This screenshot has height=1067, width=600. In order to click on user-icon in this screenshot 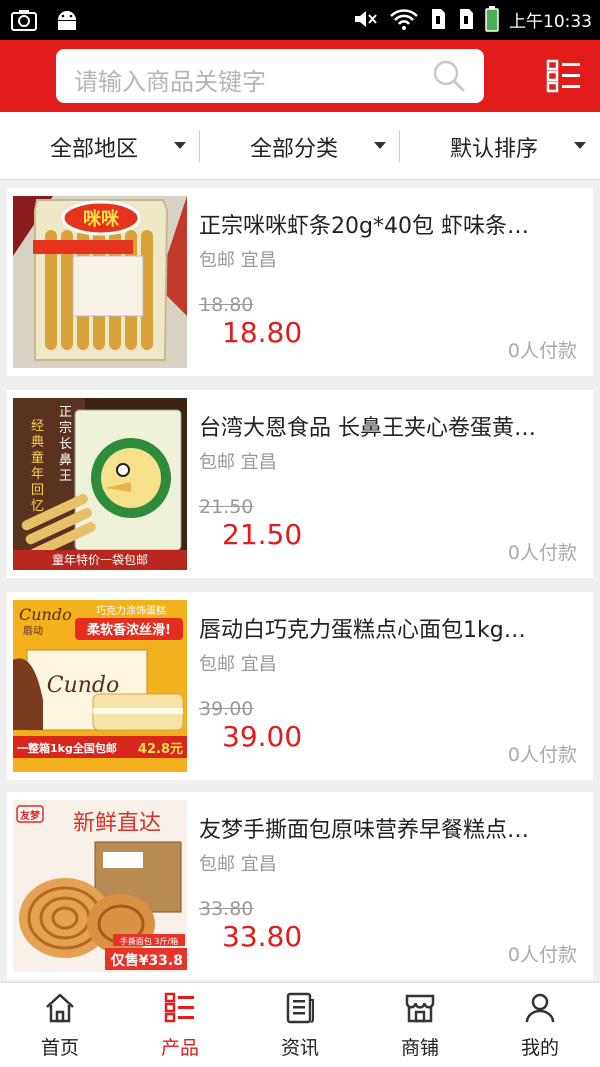, I will do `click(540, 1008)`.